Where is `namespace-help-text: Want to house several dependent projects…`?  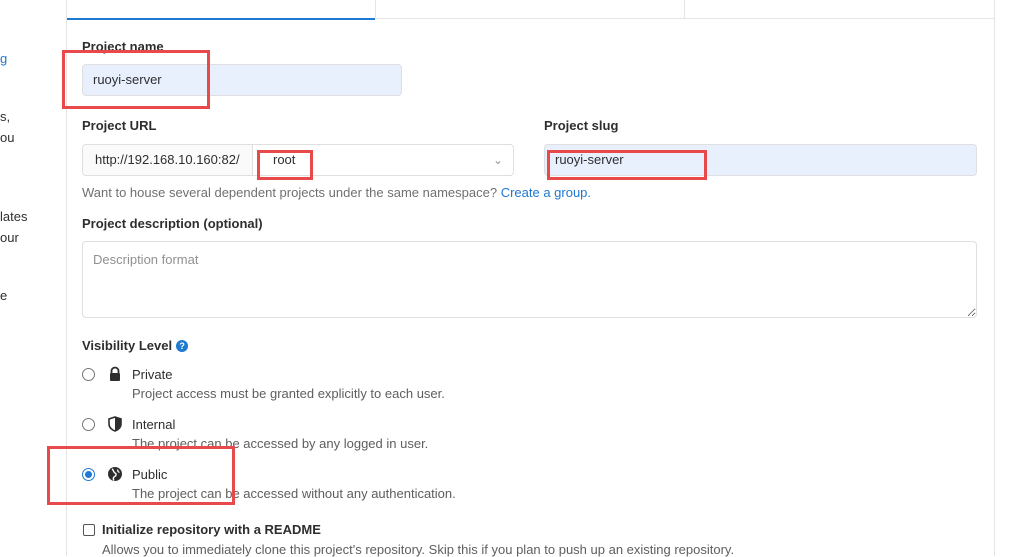
namespace-help-text: Want to house several dependent projects… is located at coordinates (290, 192).